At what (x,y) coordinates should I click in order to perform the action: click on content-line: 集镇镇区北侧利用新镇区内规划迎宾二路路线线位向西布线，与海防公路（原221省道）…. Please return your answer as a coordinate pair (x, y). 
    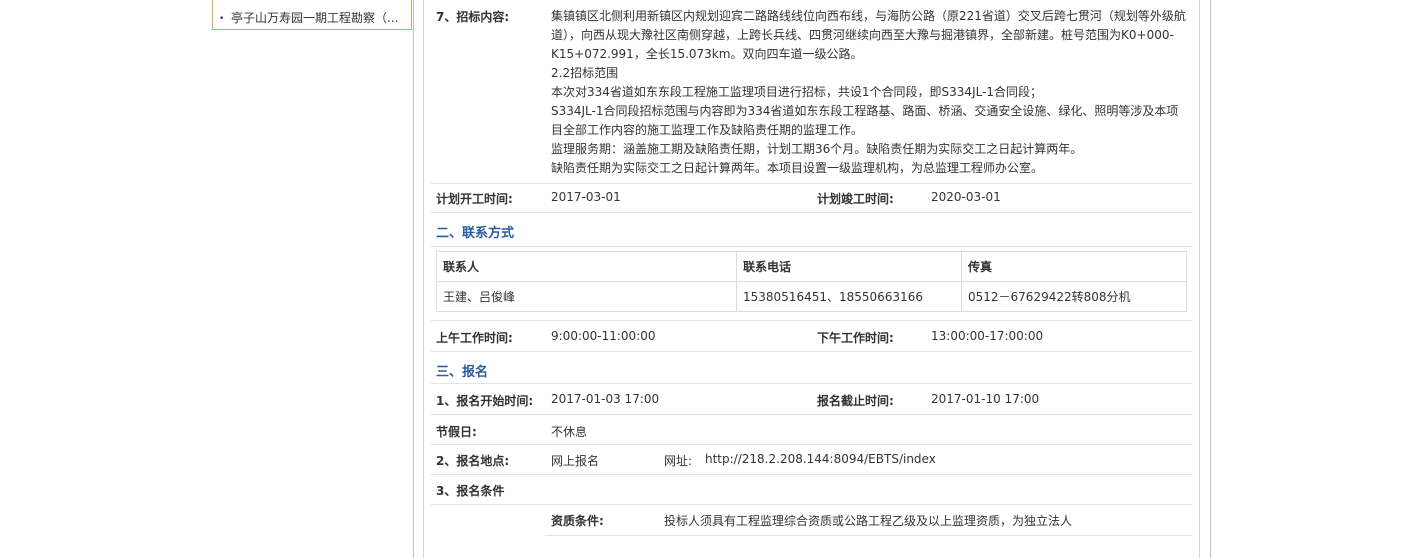
    Looking at the image, I should click on (868, 16).